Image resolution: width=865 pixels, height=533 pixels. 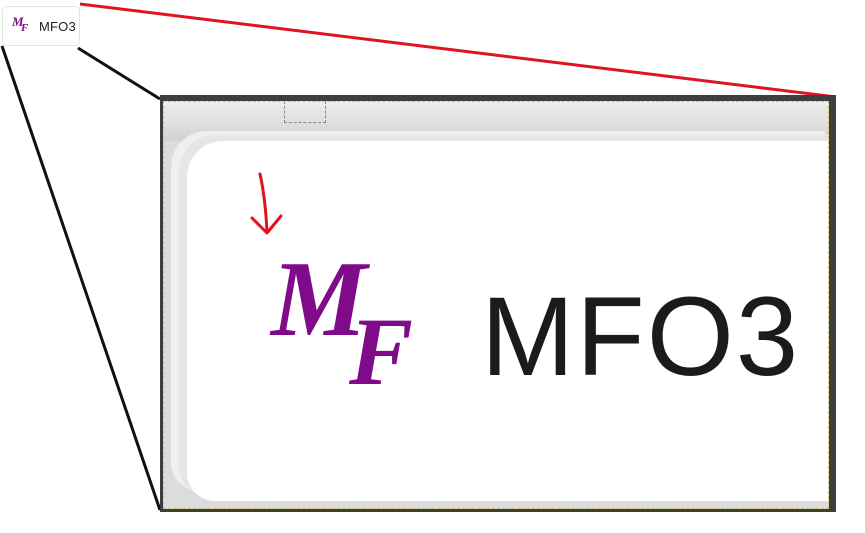 What do you see at coordinates (305, 112) in the screenshot?
I see `zoom-dotted-box` at bounding box center [305, 112].